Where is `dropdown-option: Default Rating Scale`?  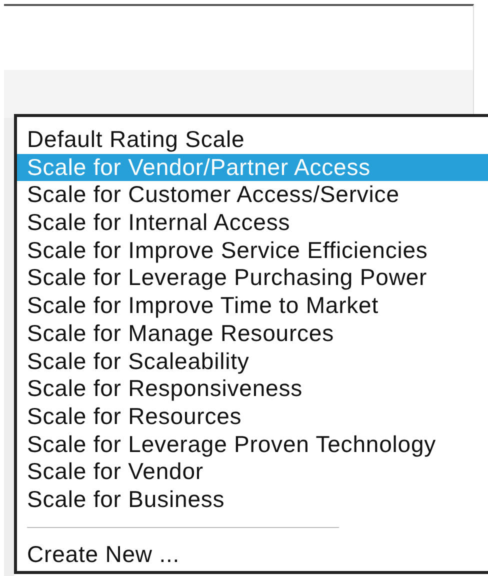
dropdown-option: Default Rating Scale is located at coordinates (252, 140).